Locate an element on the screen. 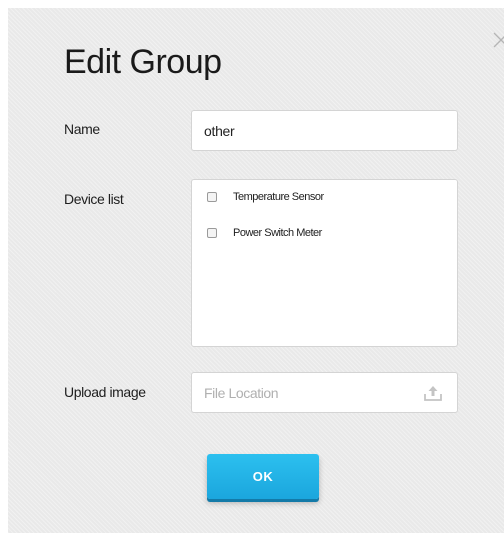 The image size is (504, 533). device-label: Power Switch Meter is located at coordinates (277, 233).